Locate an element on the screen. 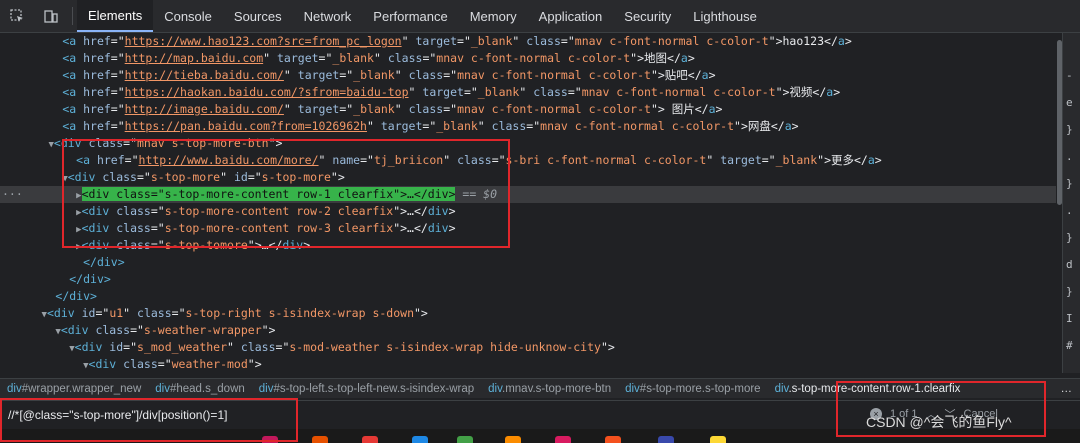  code-token: http://www.baidu.com/more/ is located at coordinates (229, 160).